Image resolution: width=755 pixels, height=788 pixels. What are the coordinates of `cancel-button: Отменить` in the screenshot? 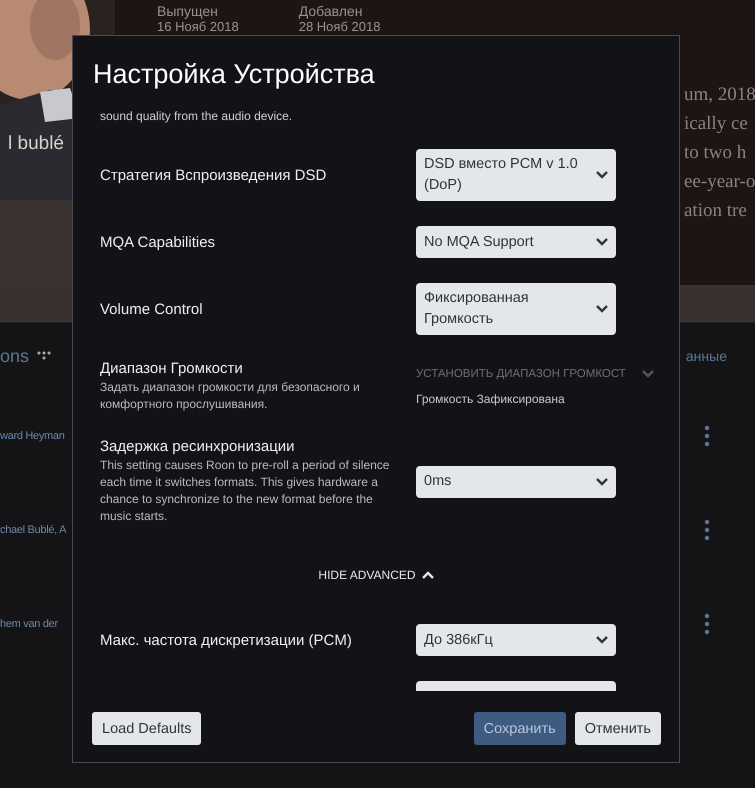 It's located at (617, 728).